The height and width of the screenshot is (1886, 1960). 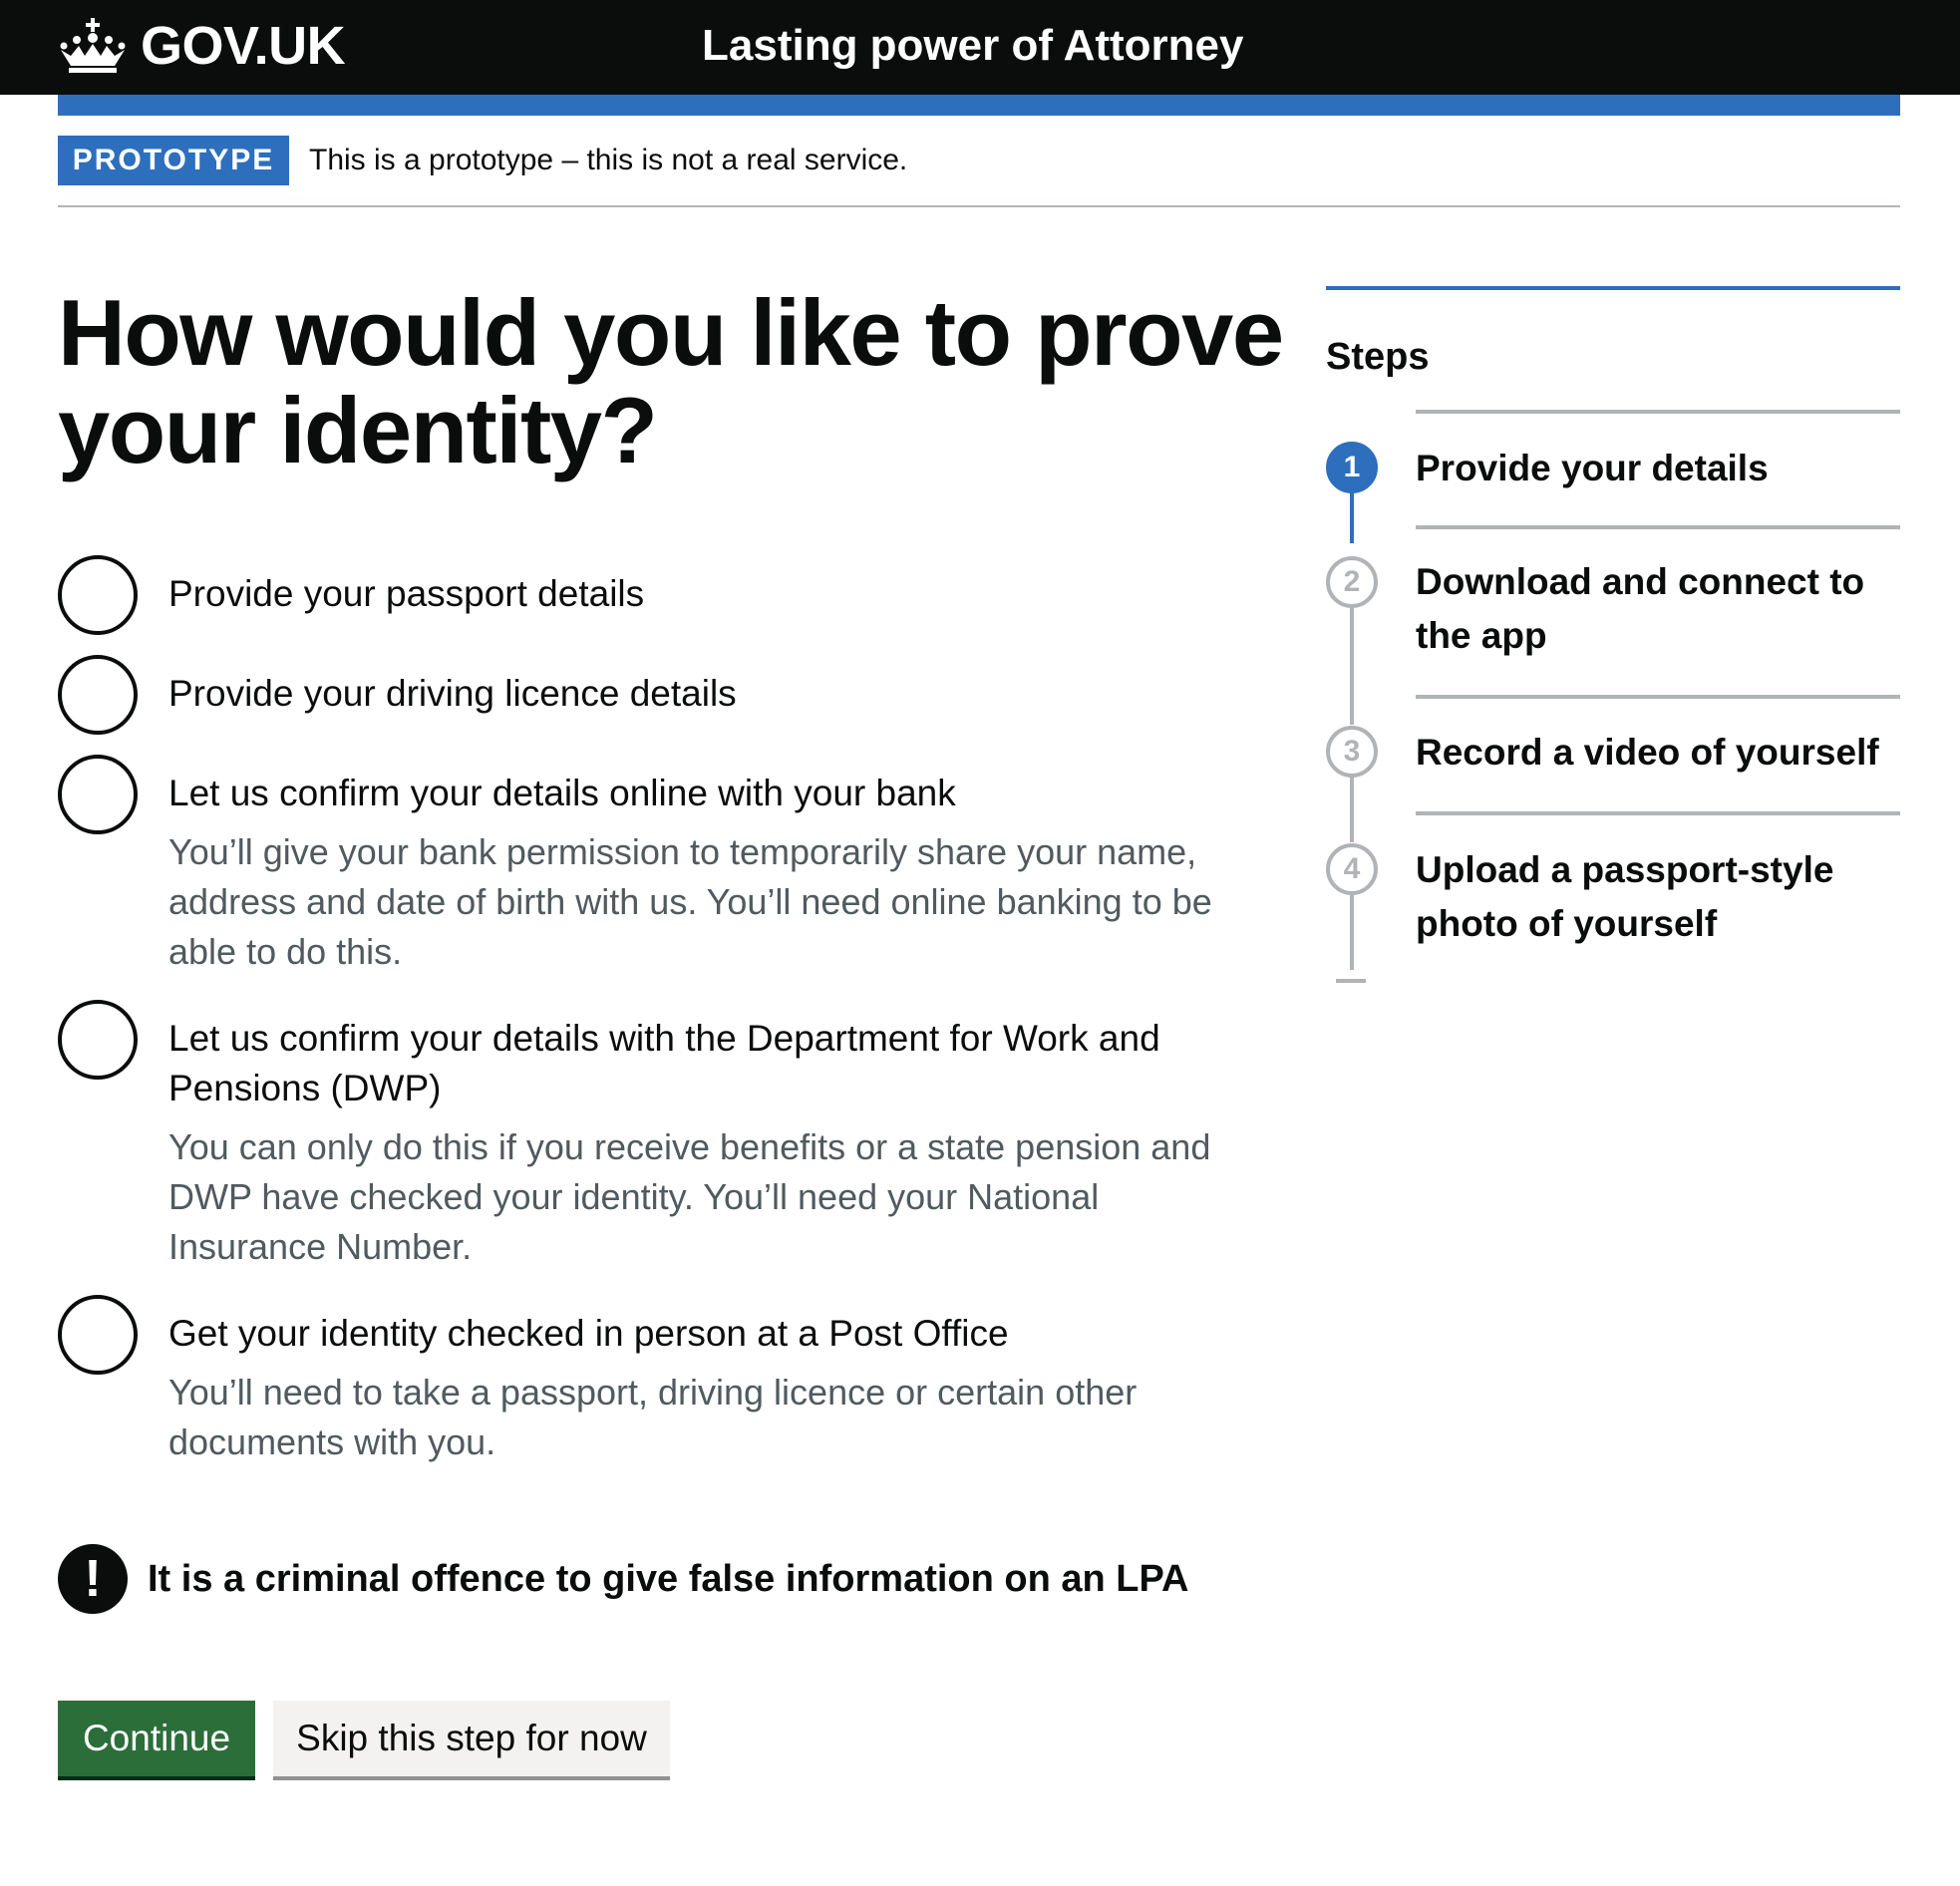 What do you see at coordinates (1378, 357) in the screenshot?
I see `steps-title: Steps` at bounding box center [1378, 357].